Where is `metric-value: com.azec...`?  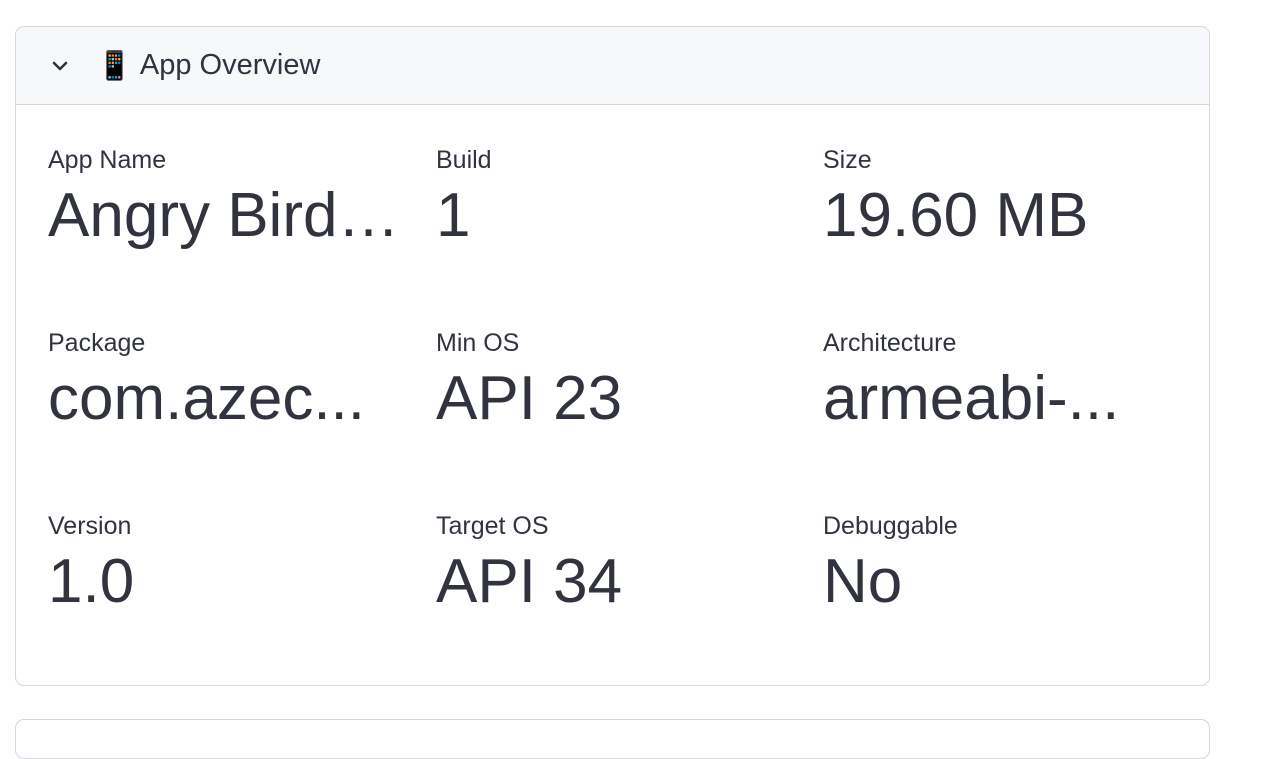
metric-value: com.azec... is located at coordinates (206, 398).